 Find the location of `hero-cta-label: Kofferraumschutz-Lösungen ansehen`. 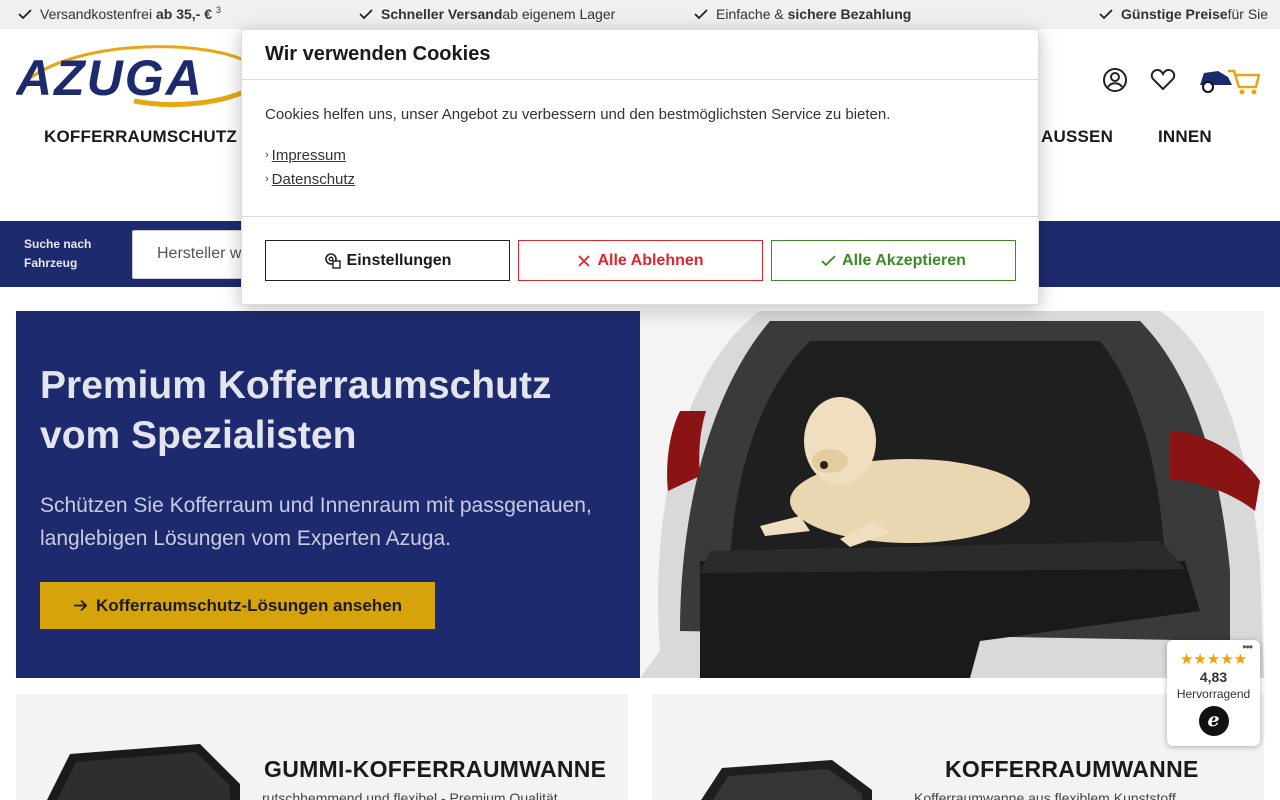

hero-cta-label: Kofferraumschutz-Lösungen ansehen is located at coordinates (249, 605).